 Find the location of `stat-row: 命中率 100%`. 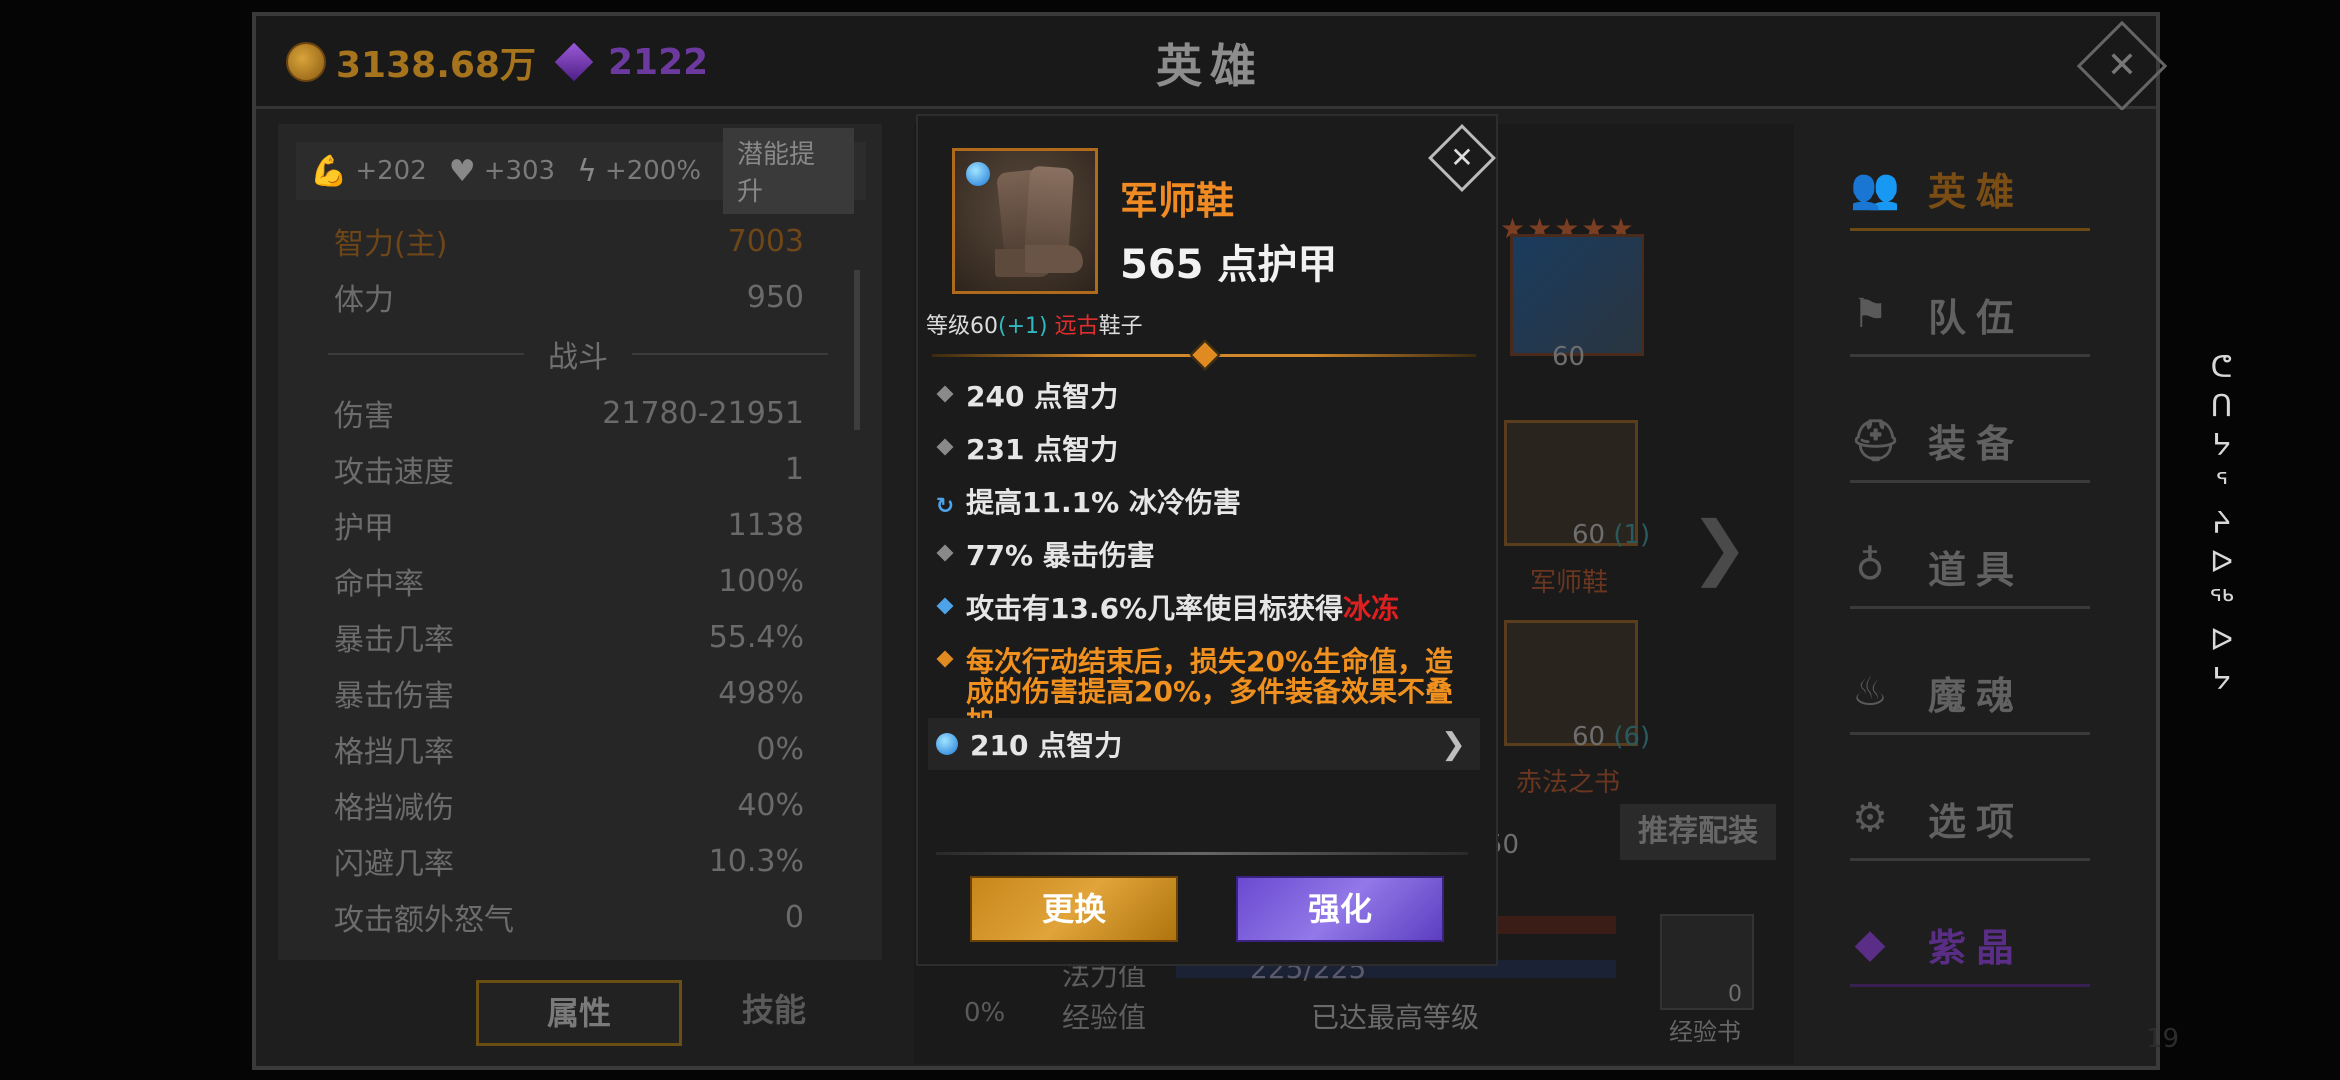

stat-row: 命中率 100% is located at coordinates (569, 581).